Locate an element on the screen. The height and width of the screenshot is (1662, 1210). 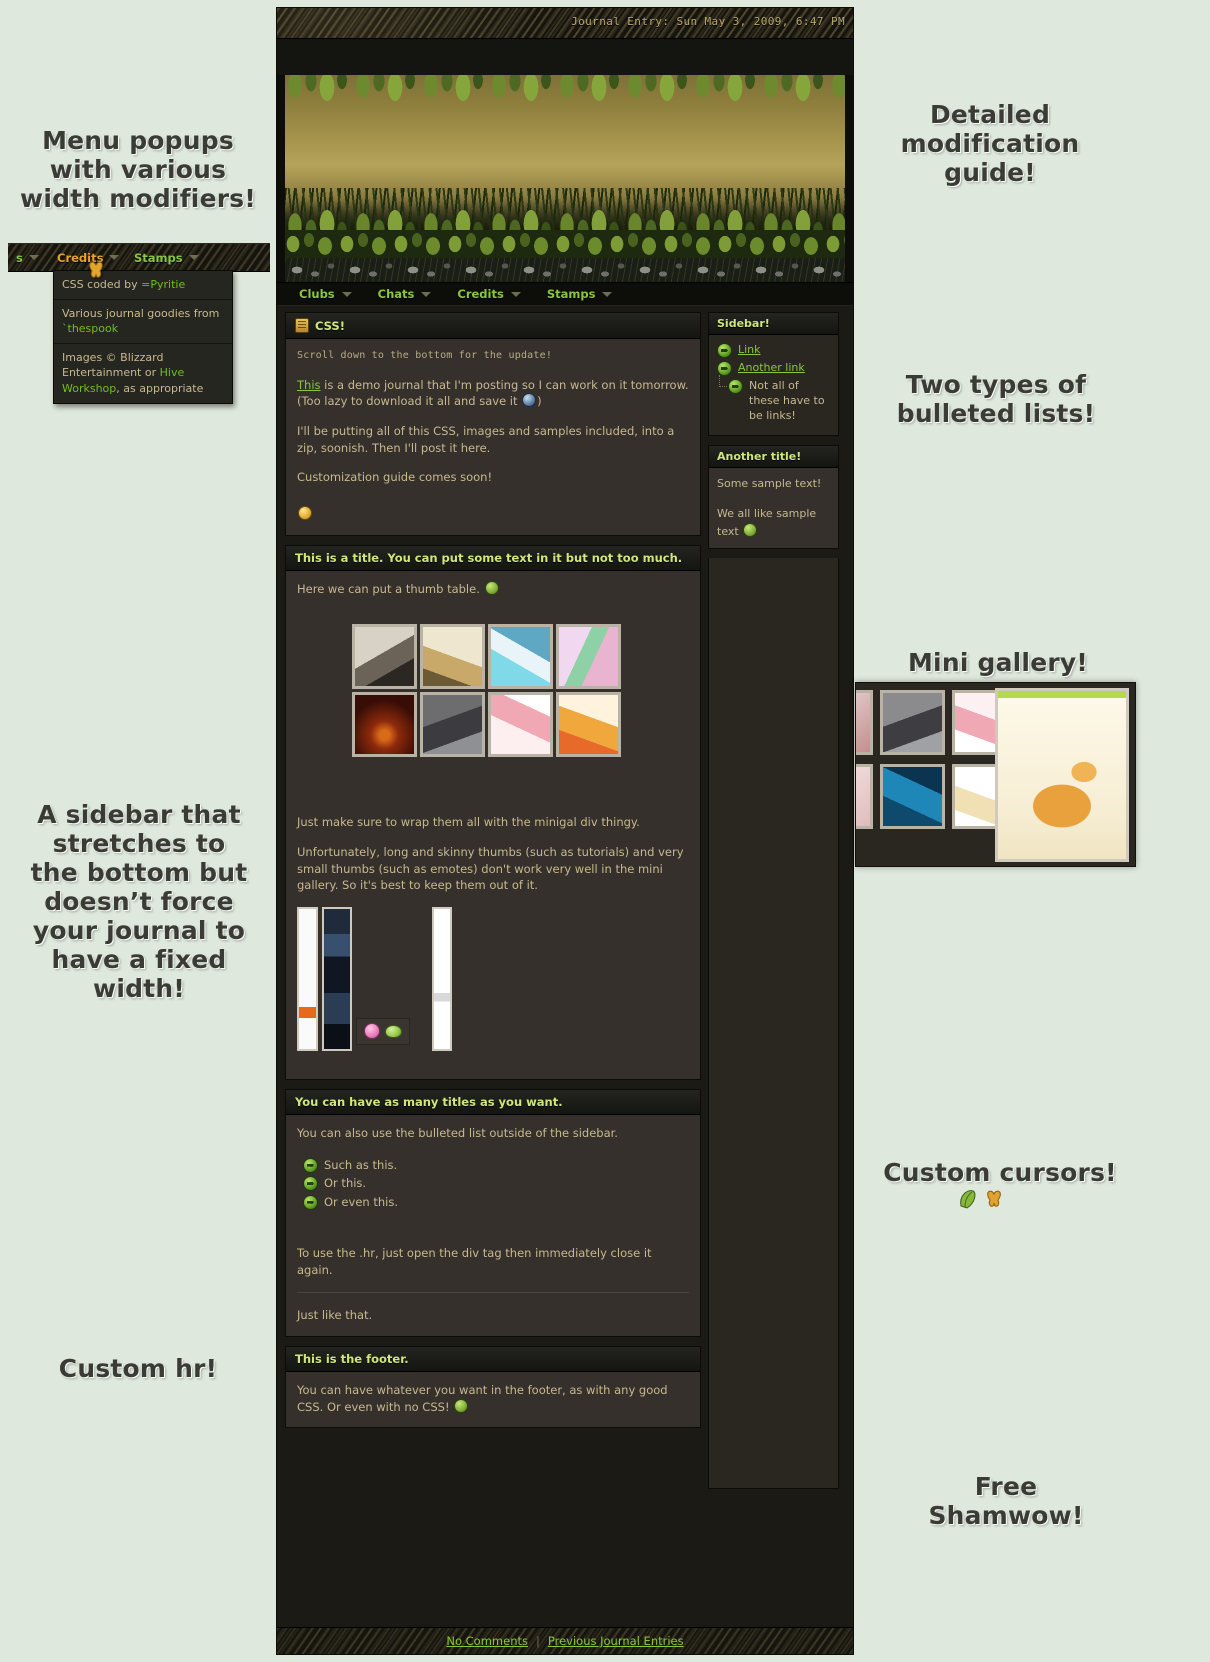
popup-menu-item-1: Various journal goodies from `thespook is located at coordinates (143, 322).